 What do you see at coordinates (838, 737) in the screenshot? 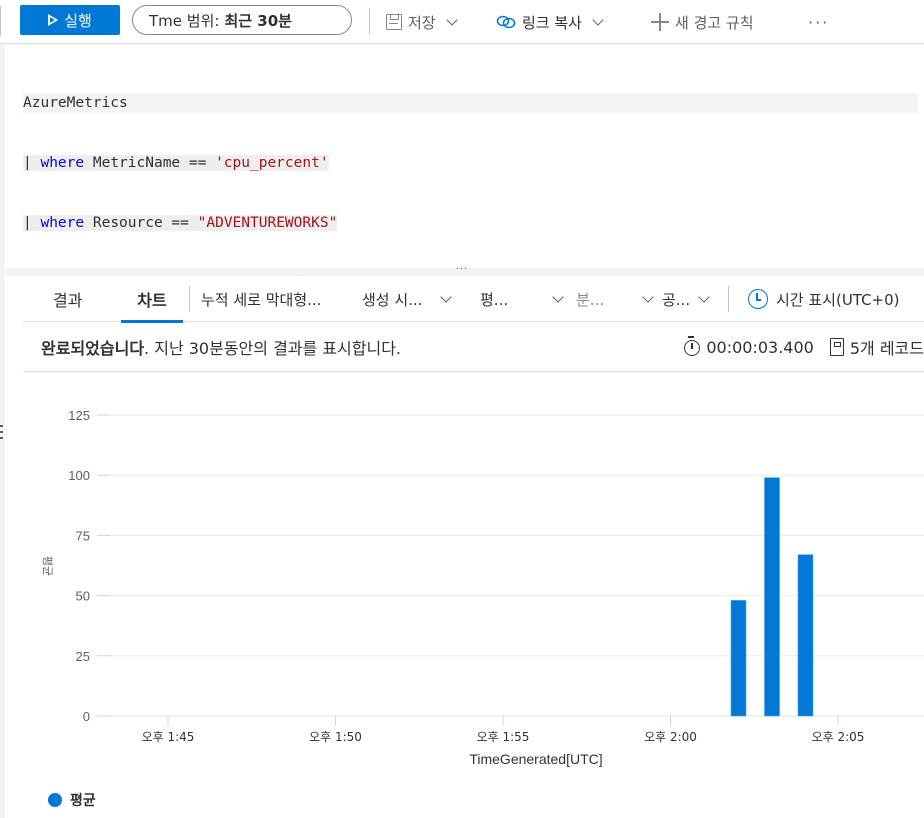
I see `x-tick-label: 오후 2:05` at bounding box center [838, 737].